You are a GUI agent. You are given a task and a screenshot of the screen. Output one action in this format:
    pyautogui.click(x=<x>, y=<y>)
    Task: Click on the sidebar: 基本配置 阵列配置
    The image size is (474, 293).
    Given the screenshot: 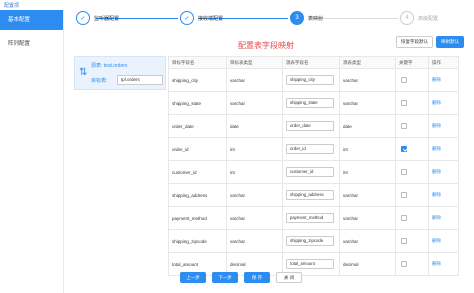 What is the action you would take?
    pyautogui.click(x=32, y=151)
    